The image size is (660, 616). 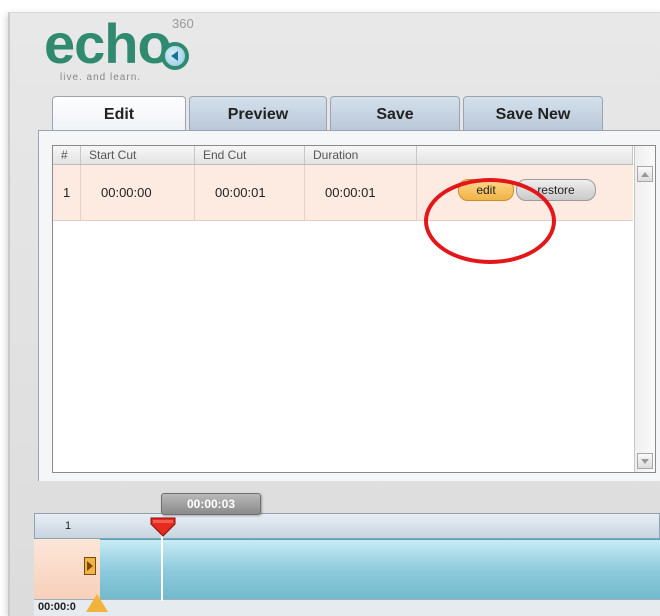 What do you see at coordinates (645, 174) in the screenshot?
I see `scroll-up-icon` at bounding box center [645, 174].